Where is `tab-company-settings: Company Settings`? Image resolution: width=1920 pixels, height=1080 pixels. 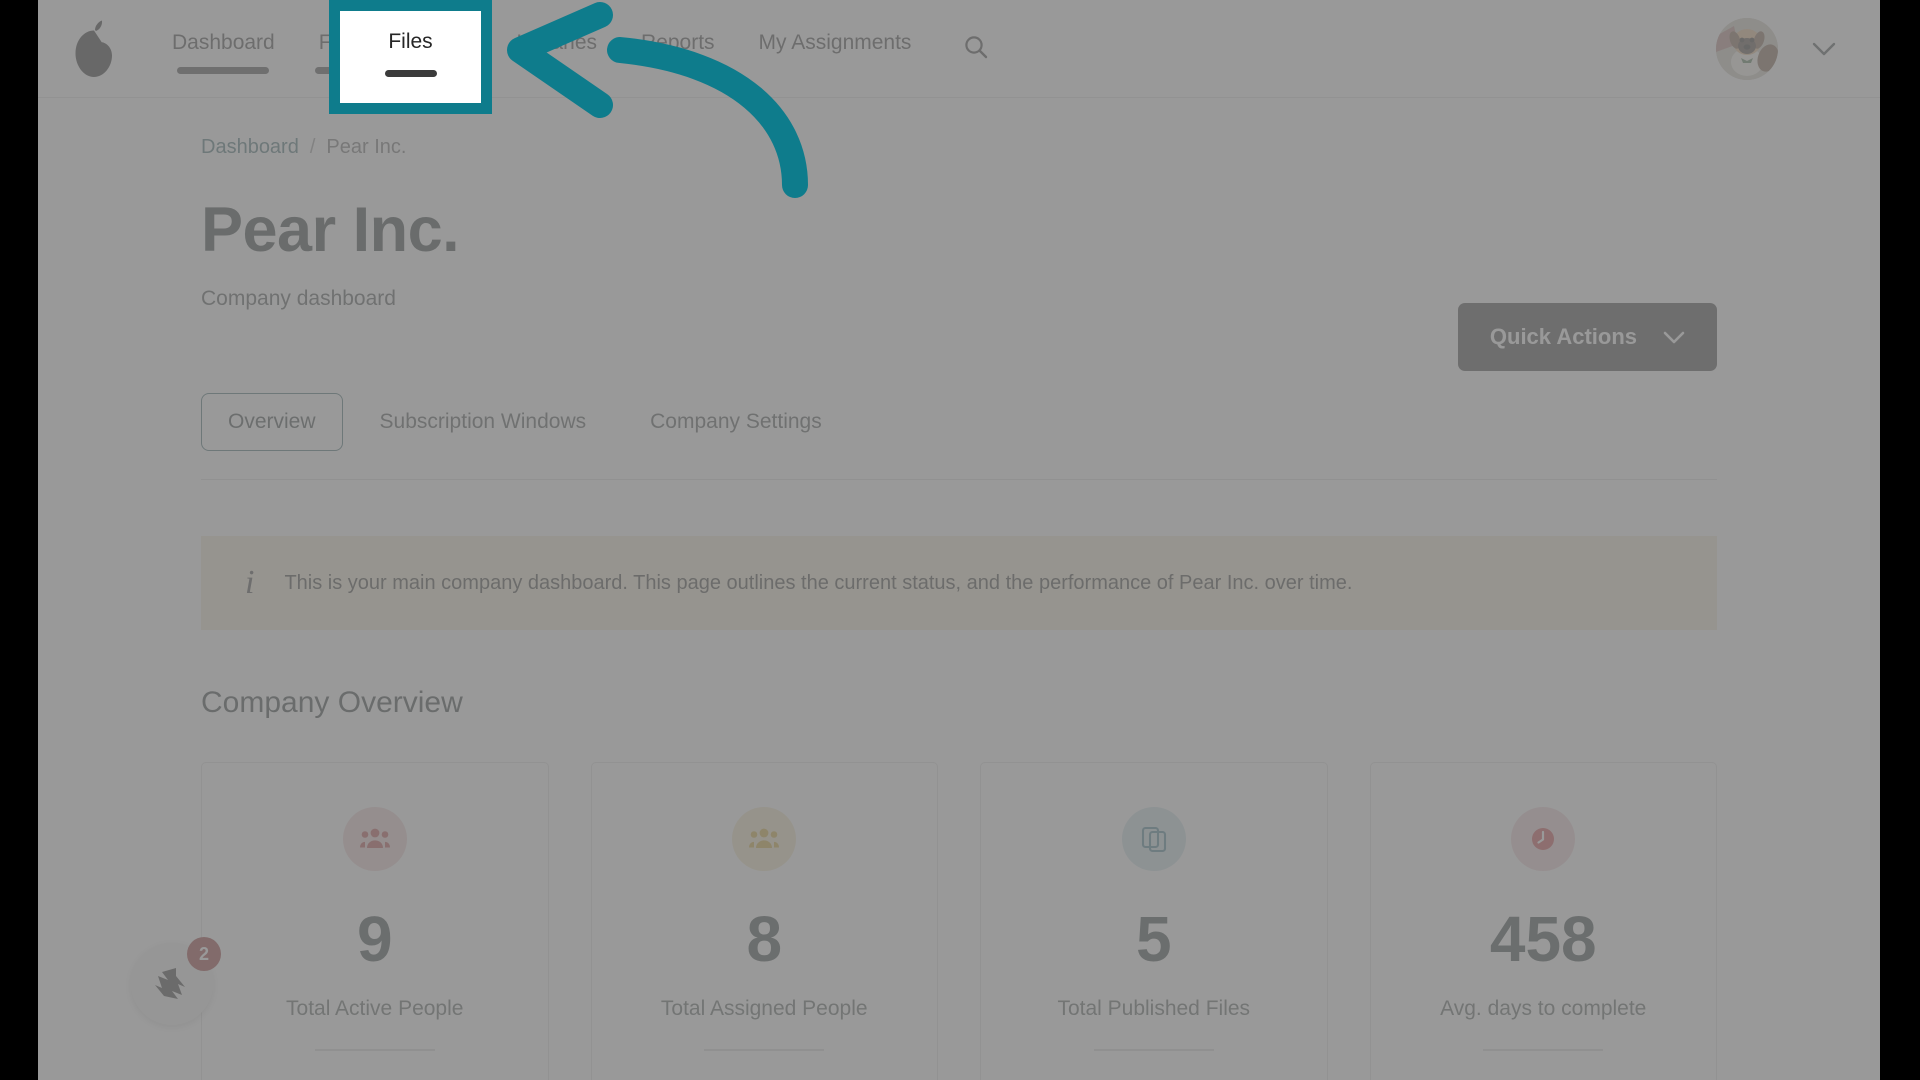
tab-company-settings: Company Settings is located at coordinates (736, 422).